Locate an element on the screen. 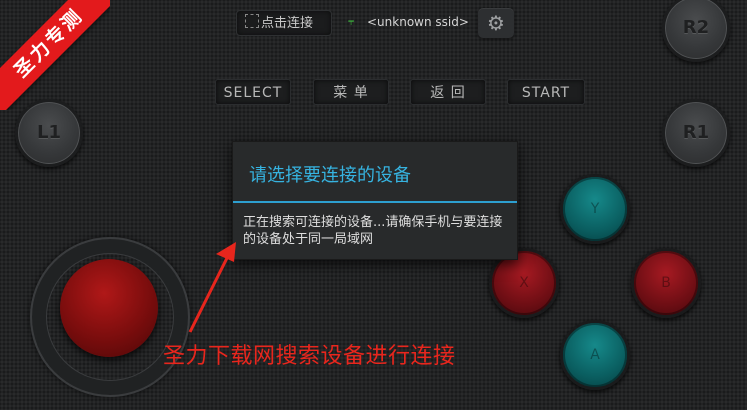 This screenshot has height=410, width=747. r1-button: R1 is located at coordinates (696, 133).